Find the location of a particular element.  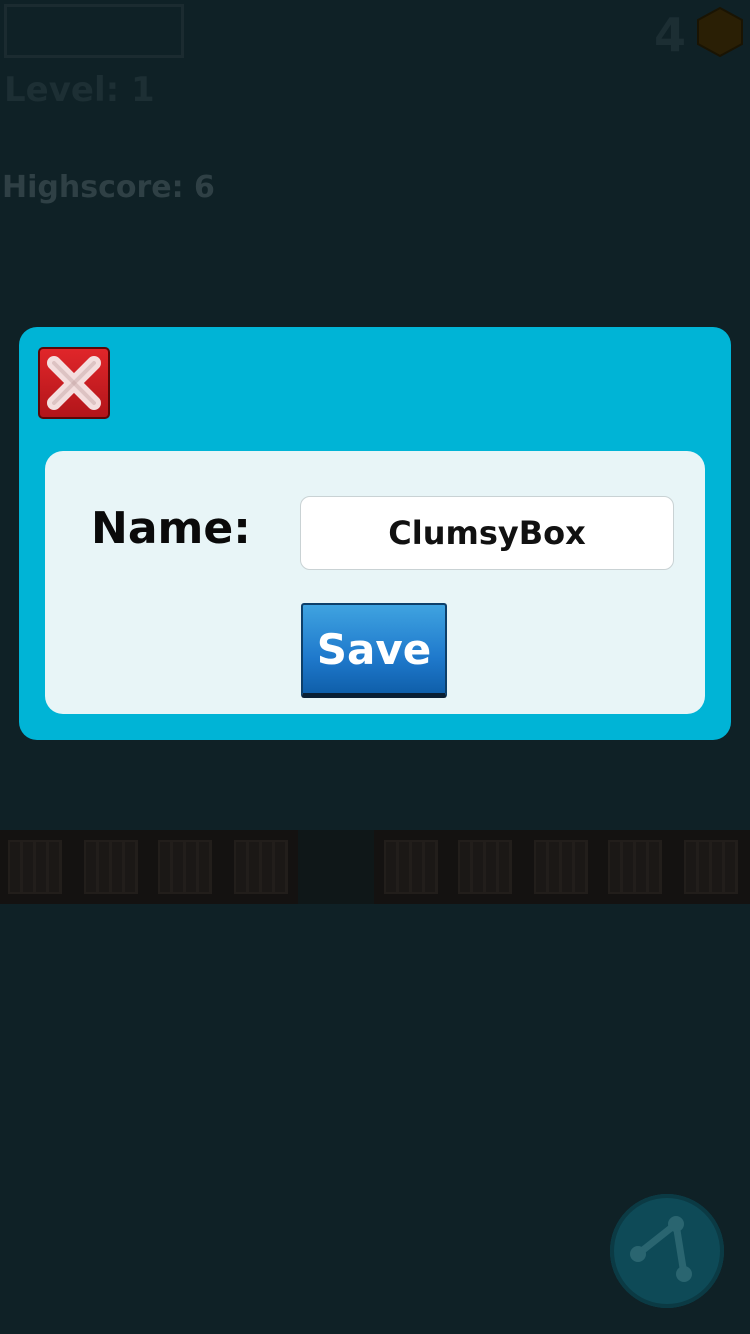

name-input is located at coordinates (487, 533).